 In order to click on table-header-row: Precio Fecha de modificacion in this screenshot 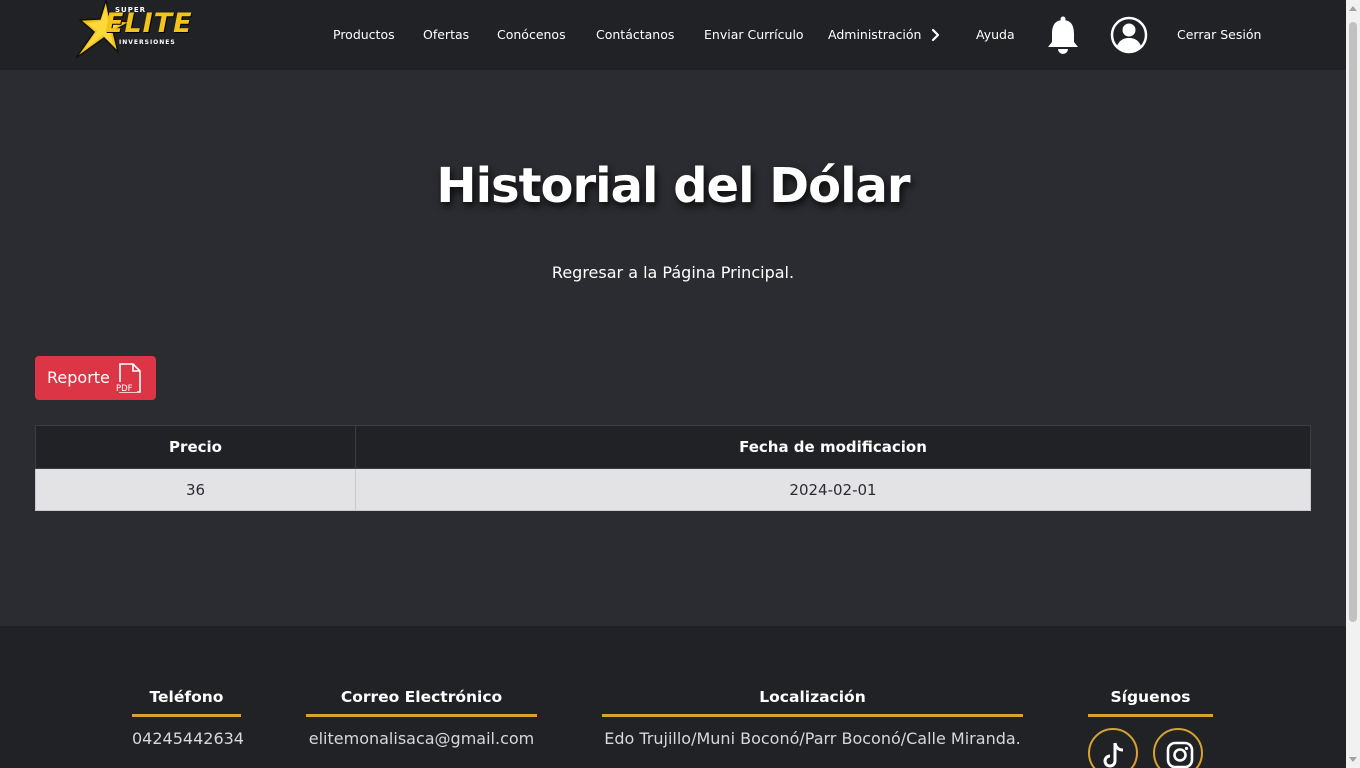, I will do `click(673, 447)`.